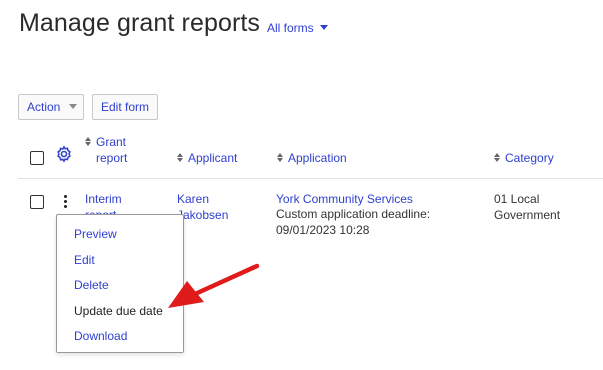 This screenshot has width=603, height=370. Describe the element at coordinates (290, 28) in the screenshot. I see `forms-filter-label: All forms` at that location.